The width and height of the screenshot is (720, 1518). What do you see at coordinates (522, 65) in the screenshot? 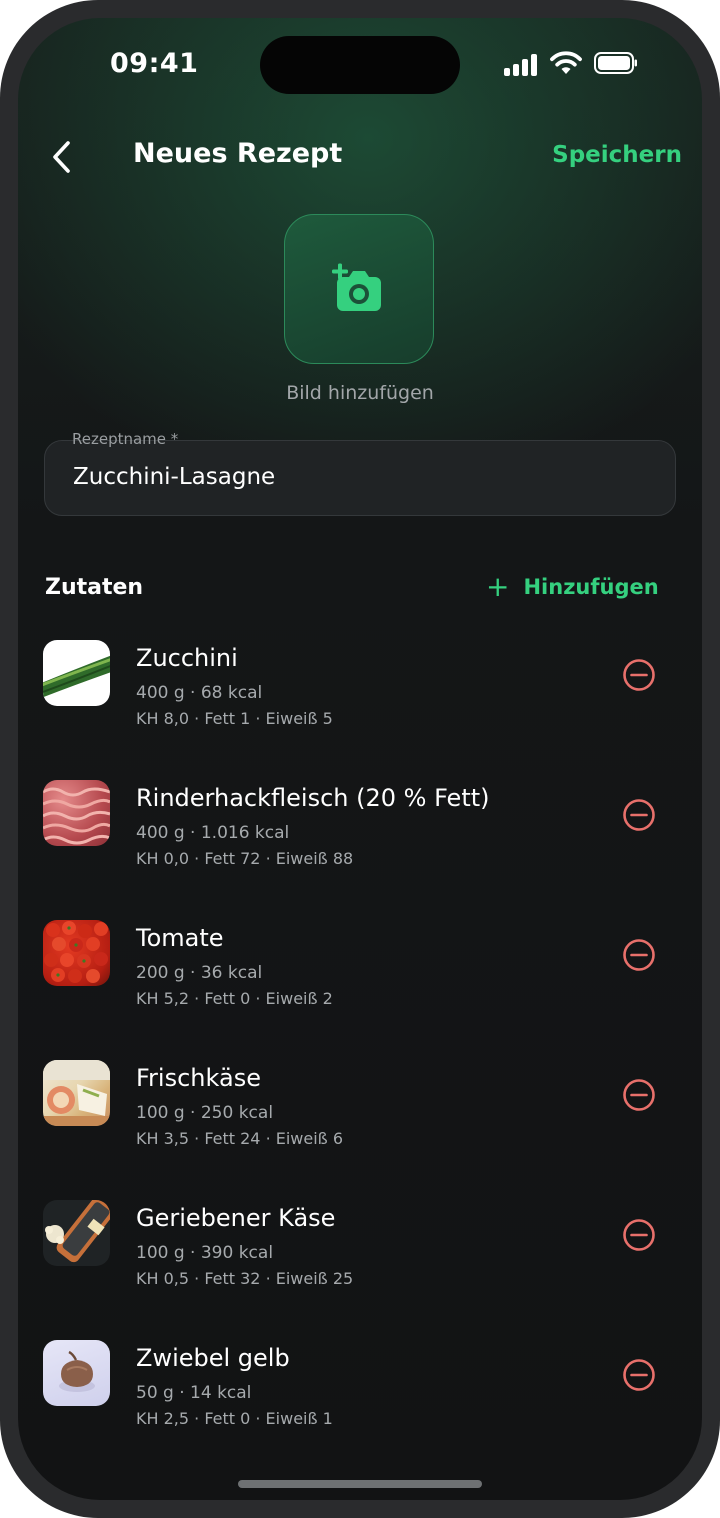
I see `cellular-signal-icon` at bounding box center [522, 65].